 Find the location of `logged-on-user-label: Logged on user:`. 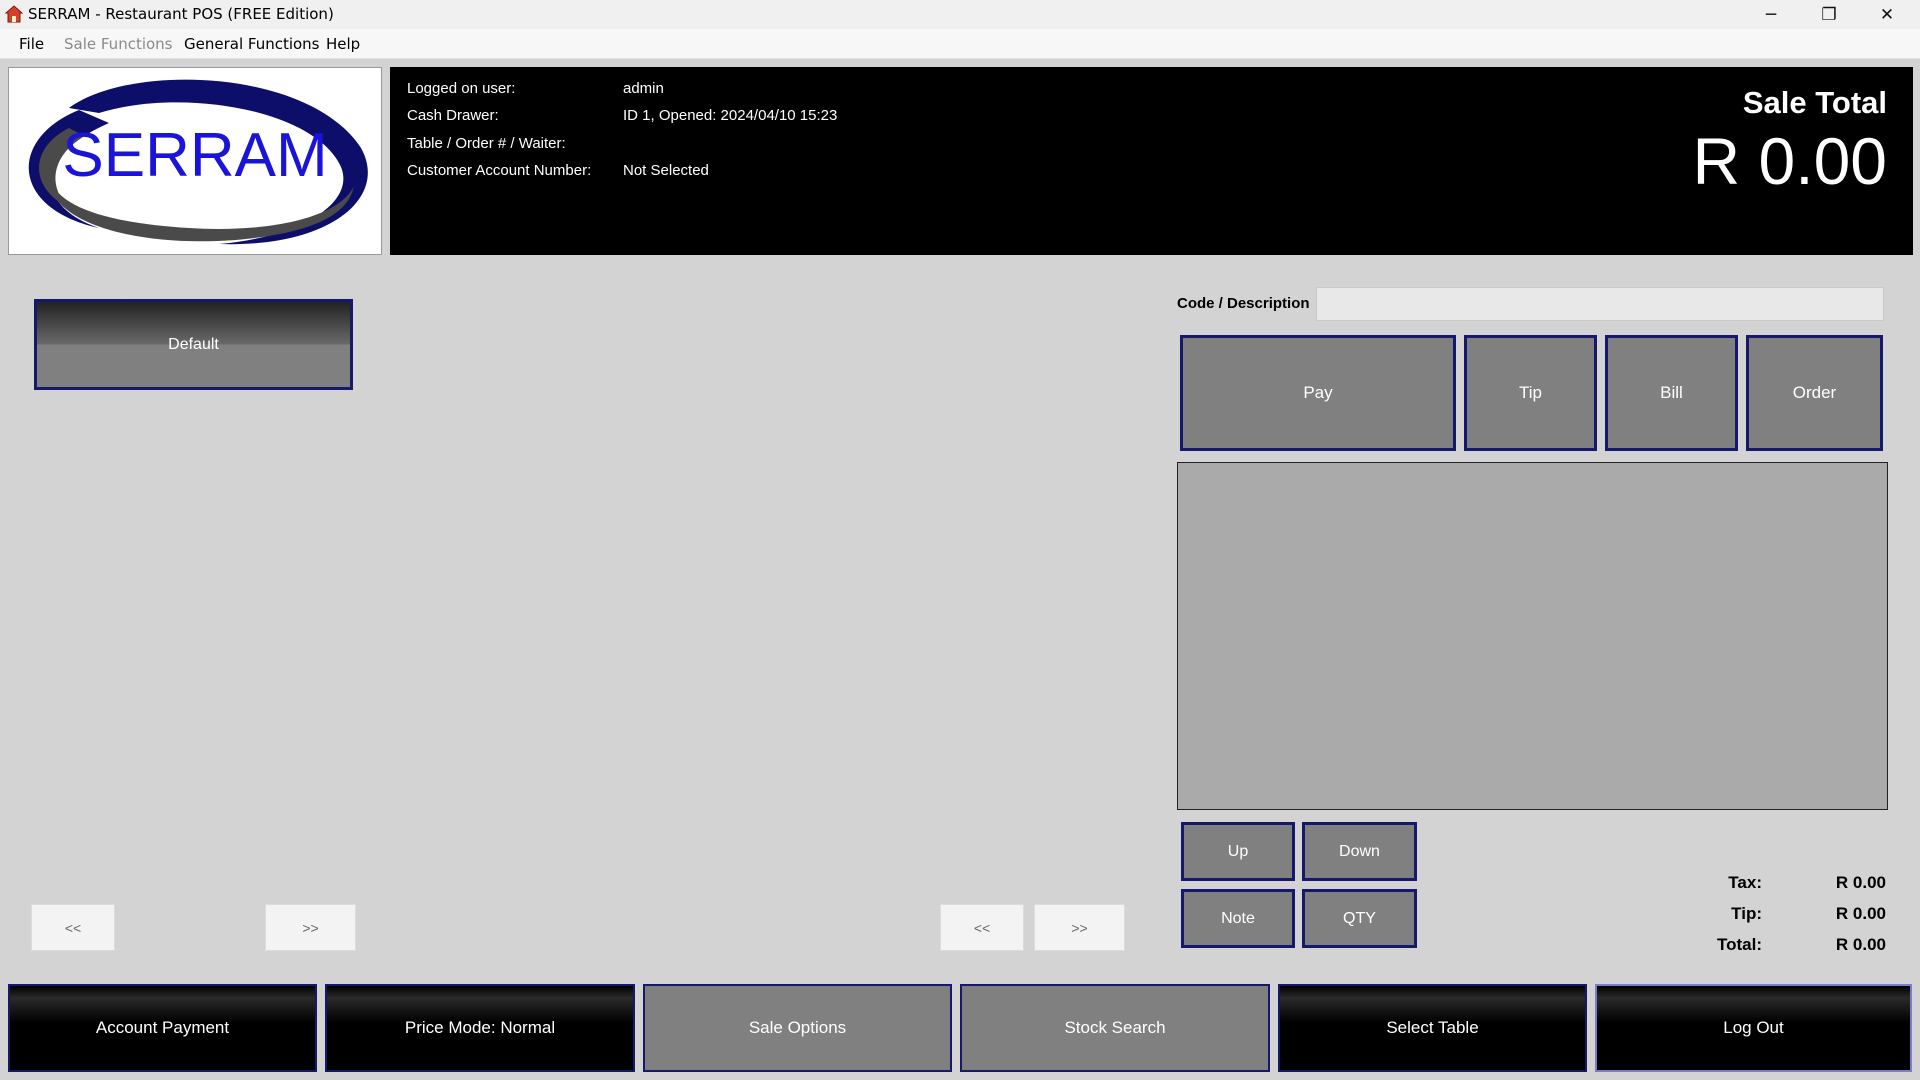

logged-on-user-label: Logged on user: is located at coordinates (461, 88).